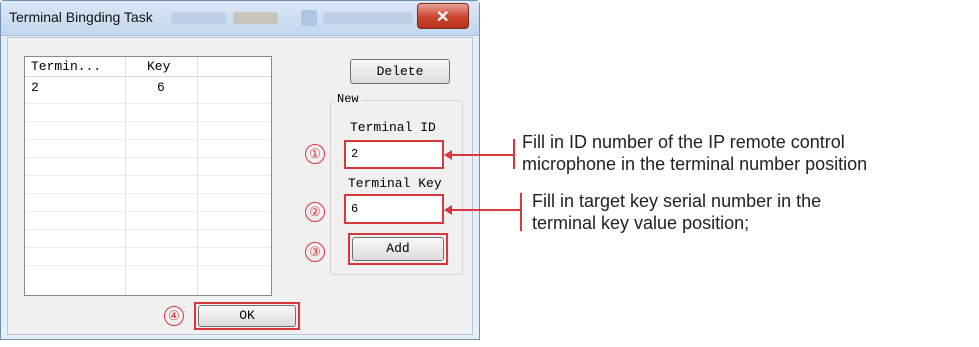 Image resolution: width=979 pixels, height=347 pixels. Describe the element at coordinates (234, 67) in the screenshot. I see `column-header-empty` at that location.